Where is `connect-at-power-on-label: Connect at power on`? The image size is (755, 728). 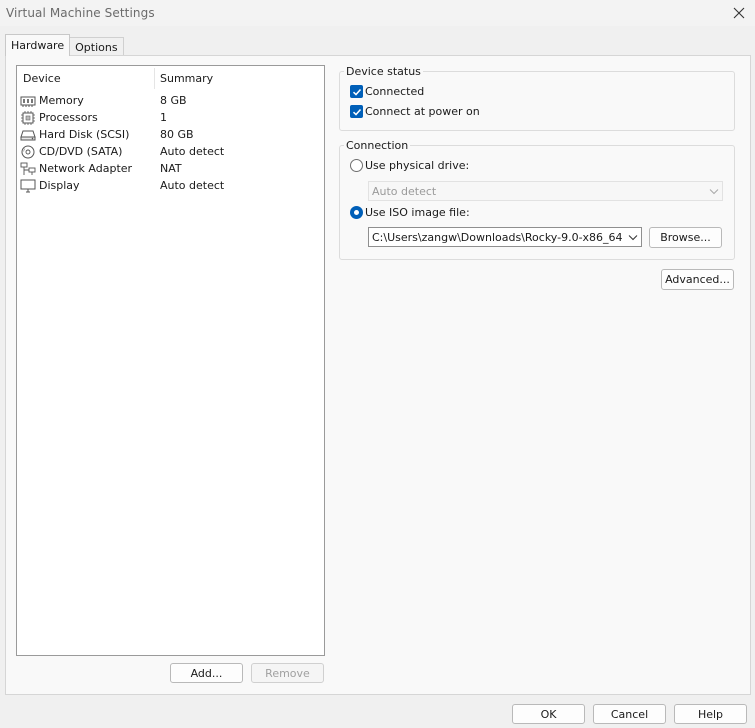 connect-at-power-on-label: Connect at power on is located at coordinates (422, 111).